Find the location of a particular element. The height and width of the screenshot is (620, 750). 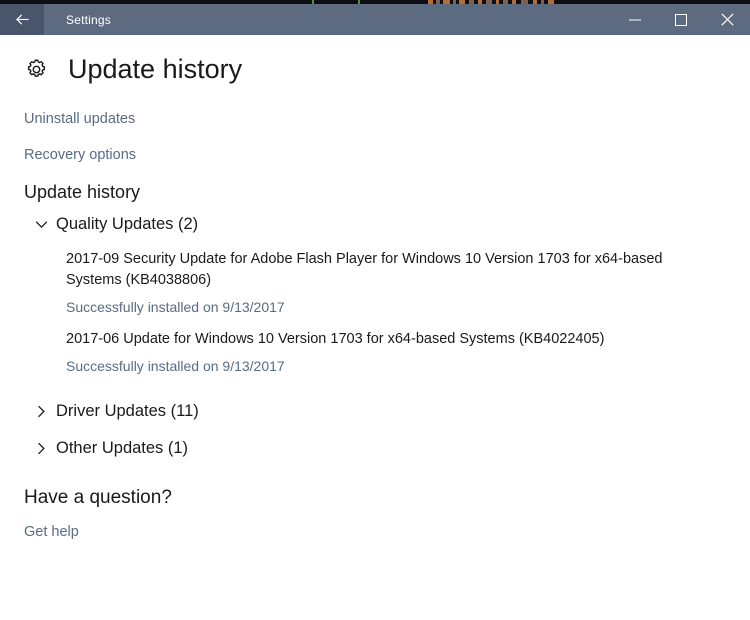

top-links: Uninstall updates Recovery options is located at coordinates (375, 137).